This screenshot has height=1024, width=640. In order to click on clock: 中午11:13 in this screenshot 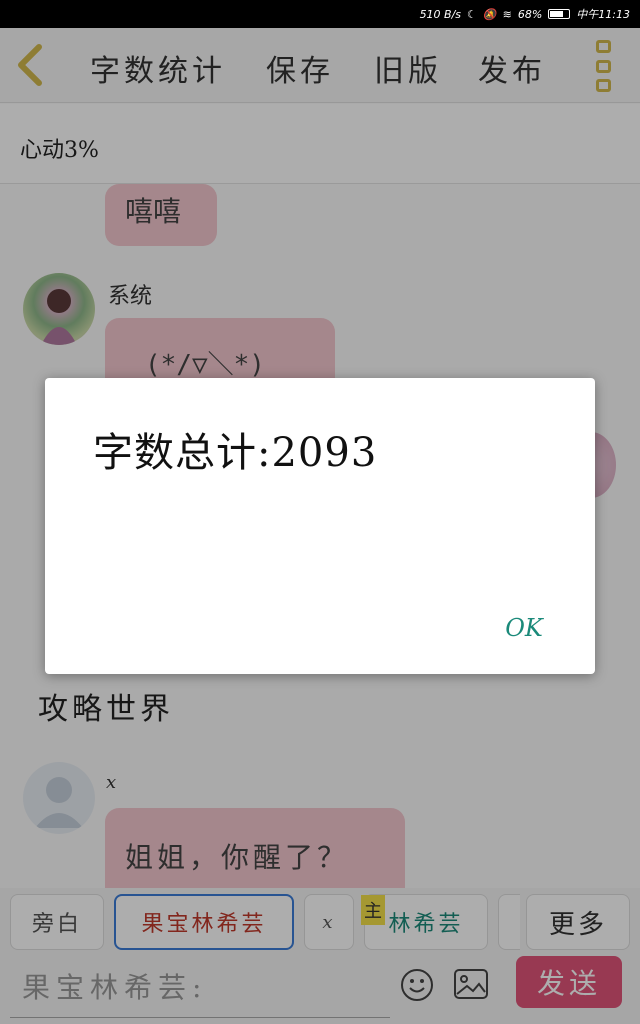, I will do `click(603, 14)`.